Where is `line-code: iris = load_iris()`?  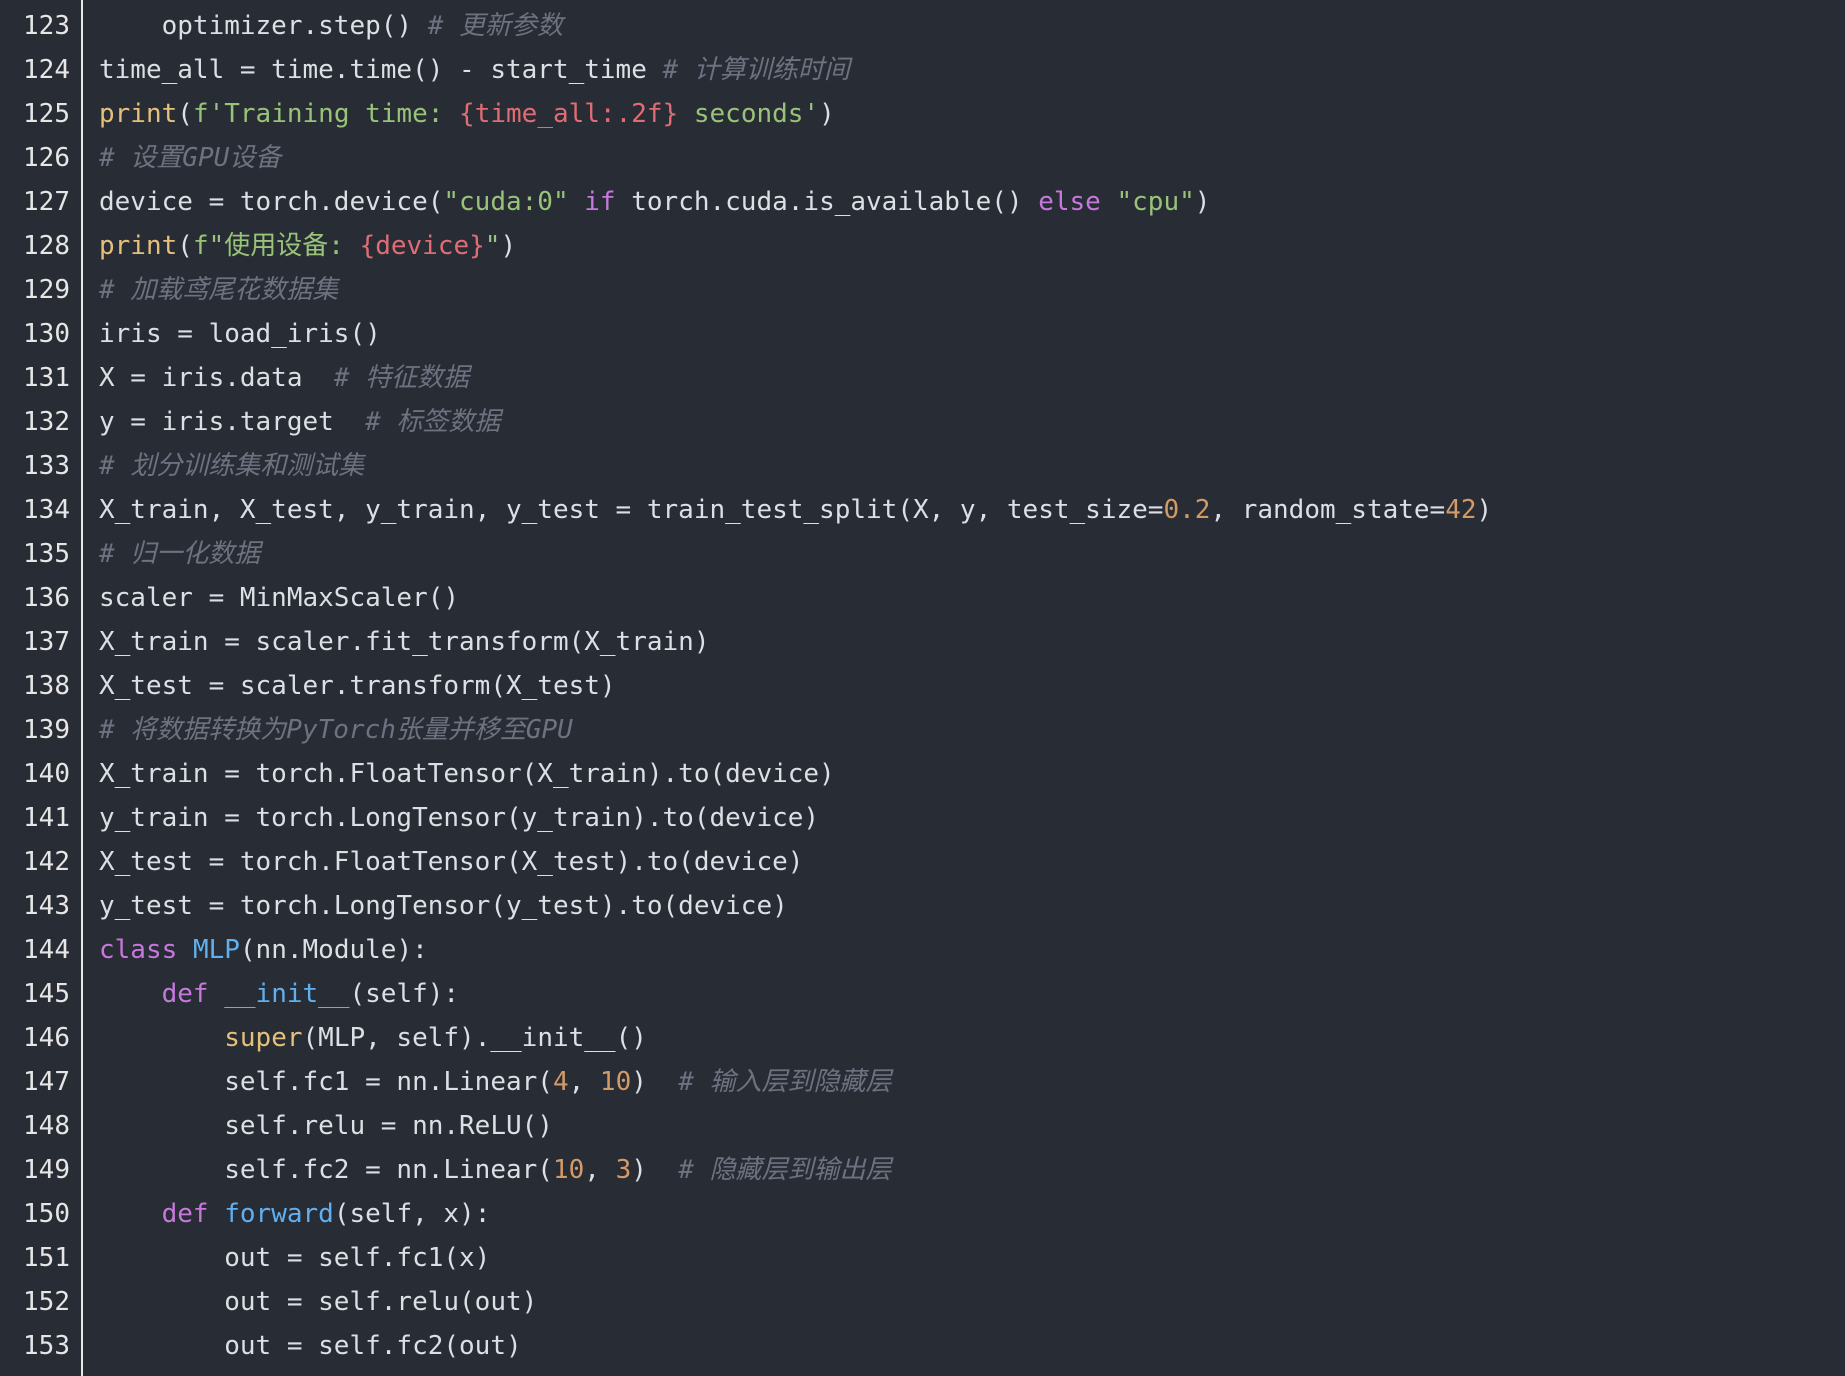 line-code: iris = load_iris() is located at coordinates (240, 334).